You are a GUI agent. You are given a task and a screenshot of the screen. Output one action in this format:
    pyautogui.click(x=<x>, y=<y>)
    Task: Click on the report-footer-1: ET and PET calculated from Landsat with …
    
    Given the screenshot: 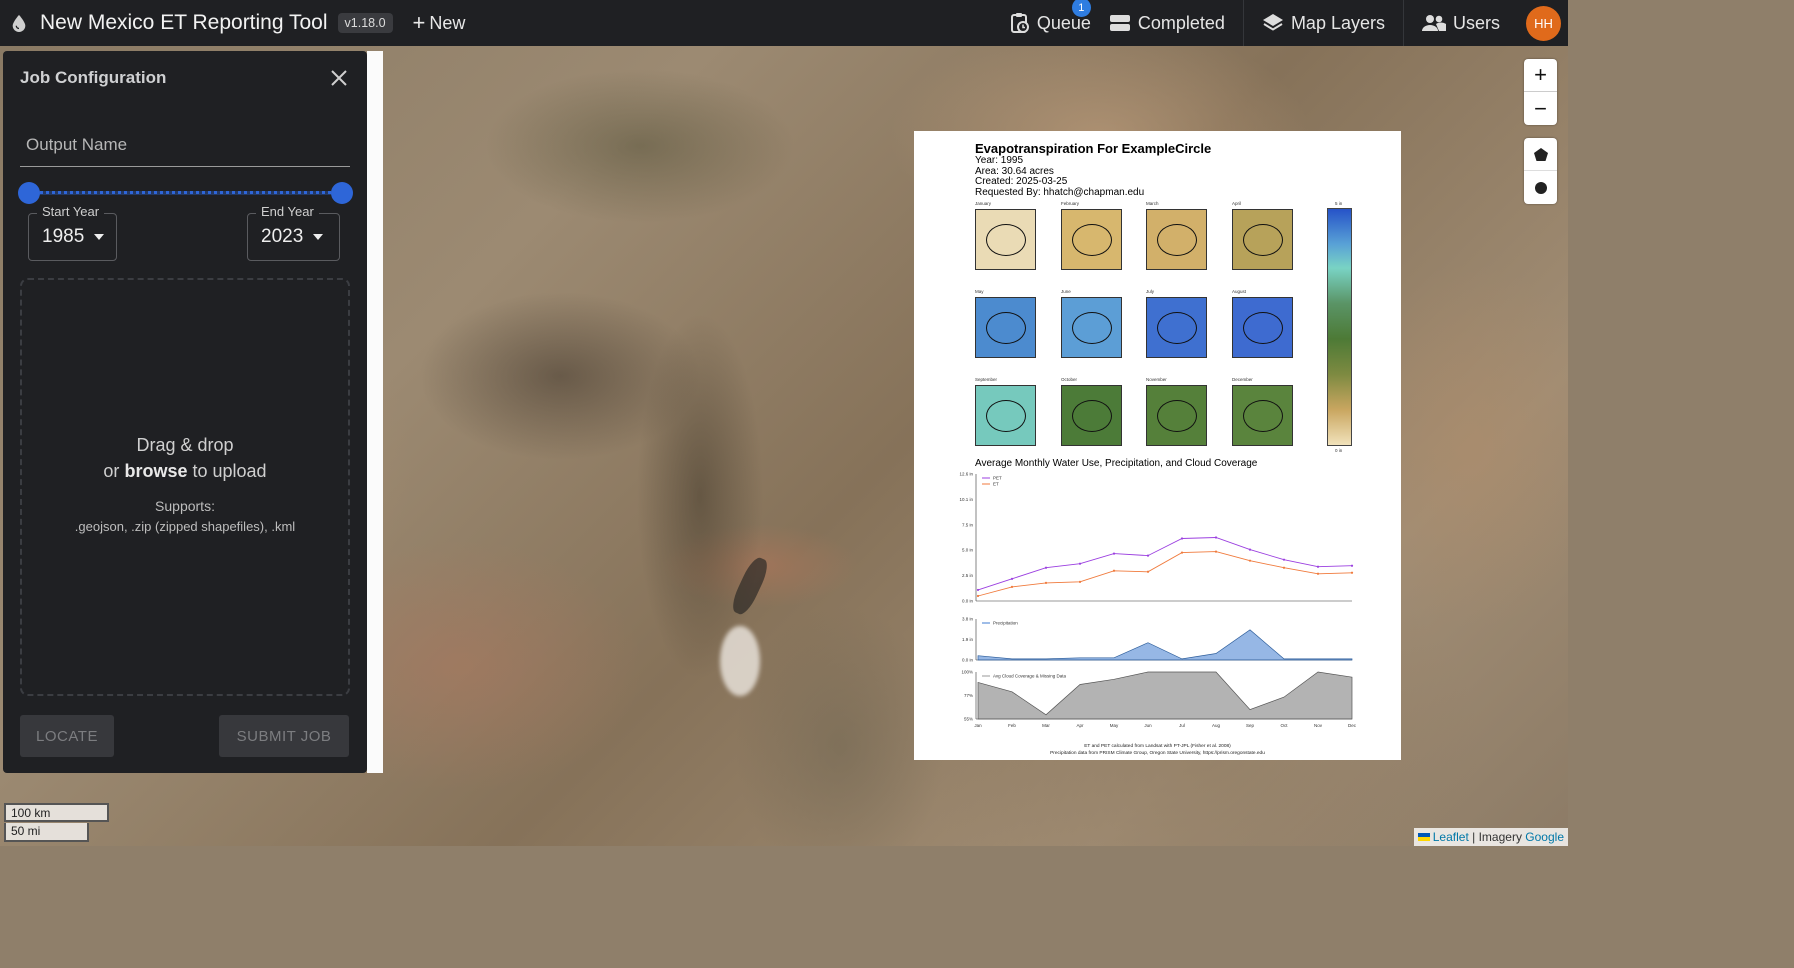 What is the action you would take?
    pyautogui.click(x=1157, y=746)
    